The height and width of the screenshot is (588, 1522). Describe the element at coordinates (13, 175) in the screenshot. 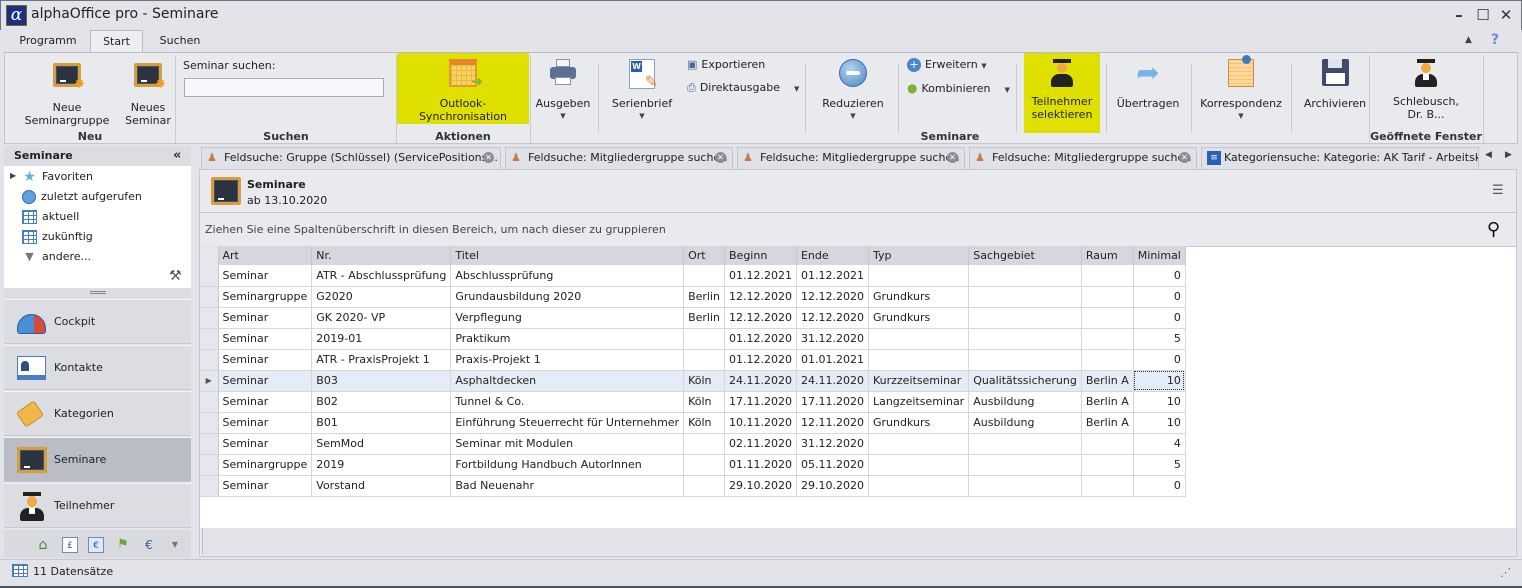

I see `expand-arrow-icon: ▶` at that location.